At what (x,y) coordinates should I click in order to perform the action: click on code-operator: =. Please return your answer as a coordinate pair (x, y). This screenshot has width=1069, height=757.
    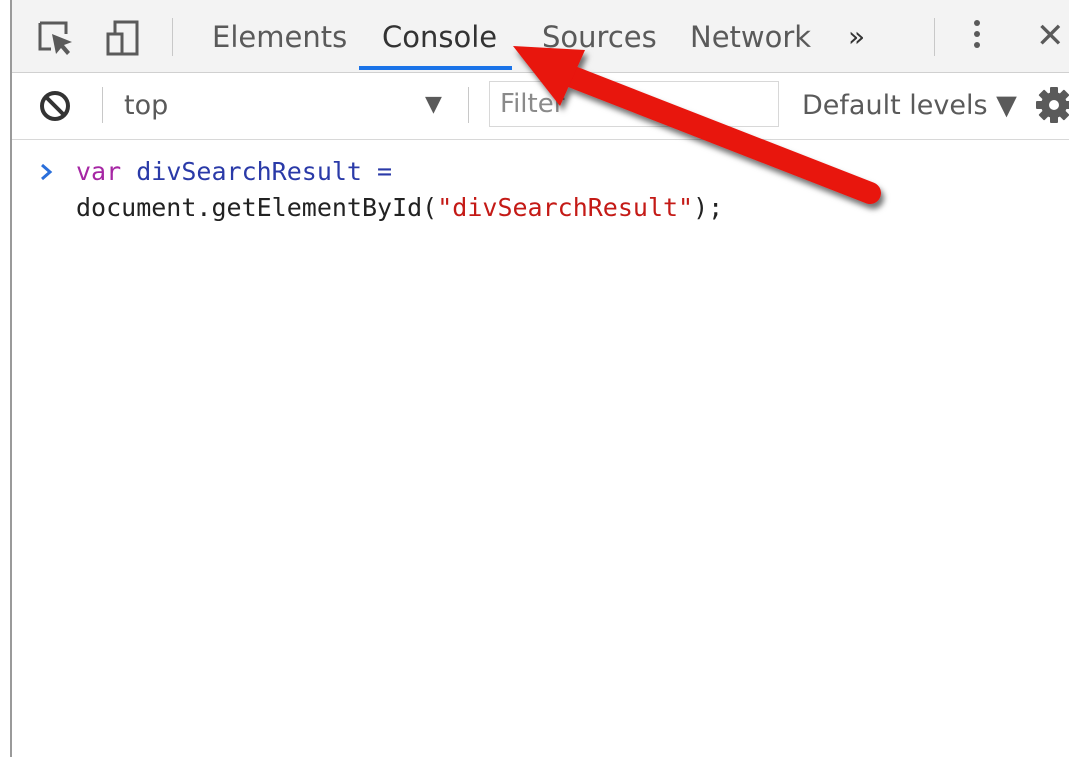
    Looking at the image, I should click on (377, 171).